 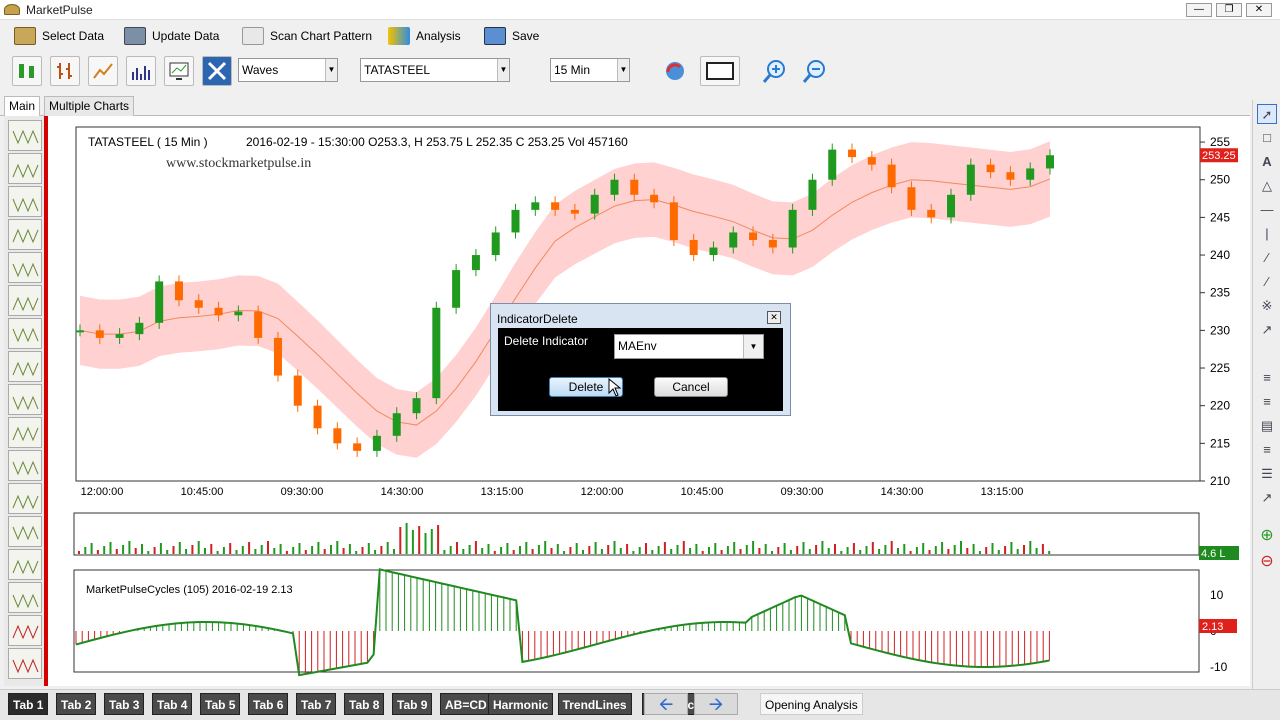 I want to click on arrow-right-icon: 🡪, so click(x=716, y=704).